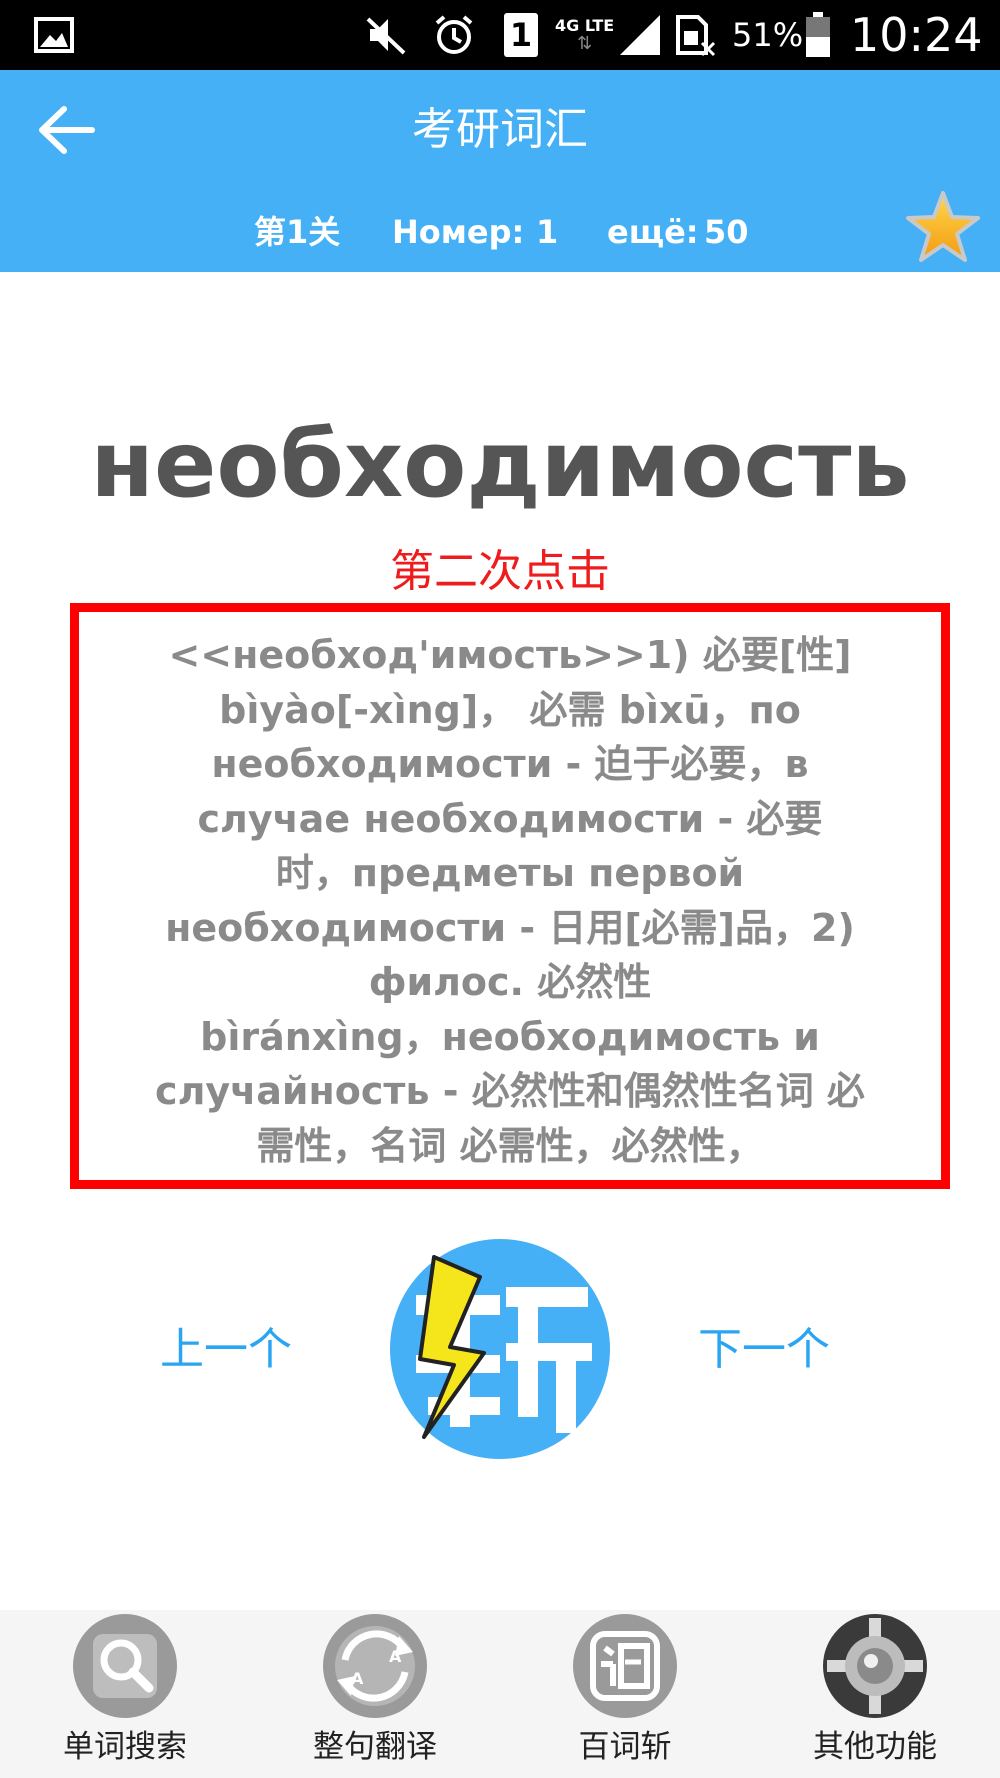 Image resolution: width=1000 pixels, height=1778 pixels. Describe the element at coordinates (625, 1747) in the screenshot. I see `tab-label: 百词斩` at that location.